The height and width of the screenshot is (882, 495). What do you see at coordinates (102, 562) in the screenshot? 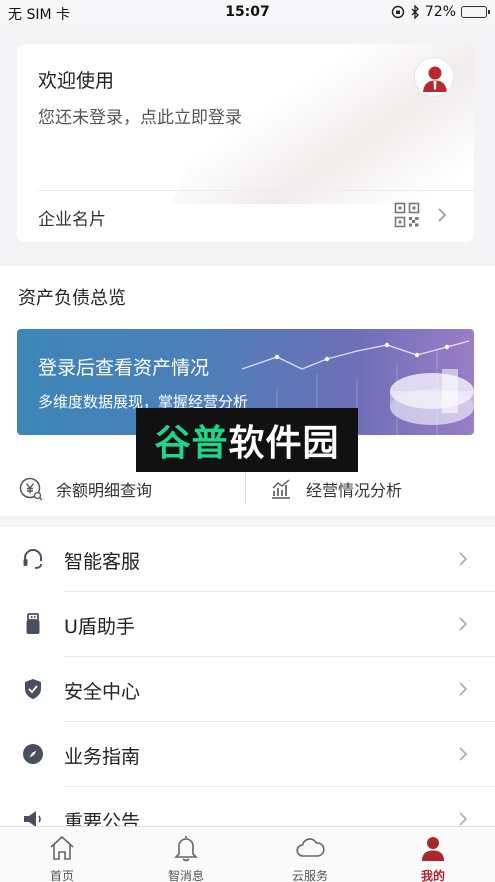
I see `menu-label: 智能客服` at bounding box center [102, 562].